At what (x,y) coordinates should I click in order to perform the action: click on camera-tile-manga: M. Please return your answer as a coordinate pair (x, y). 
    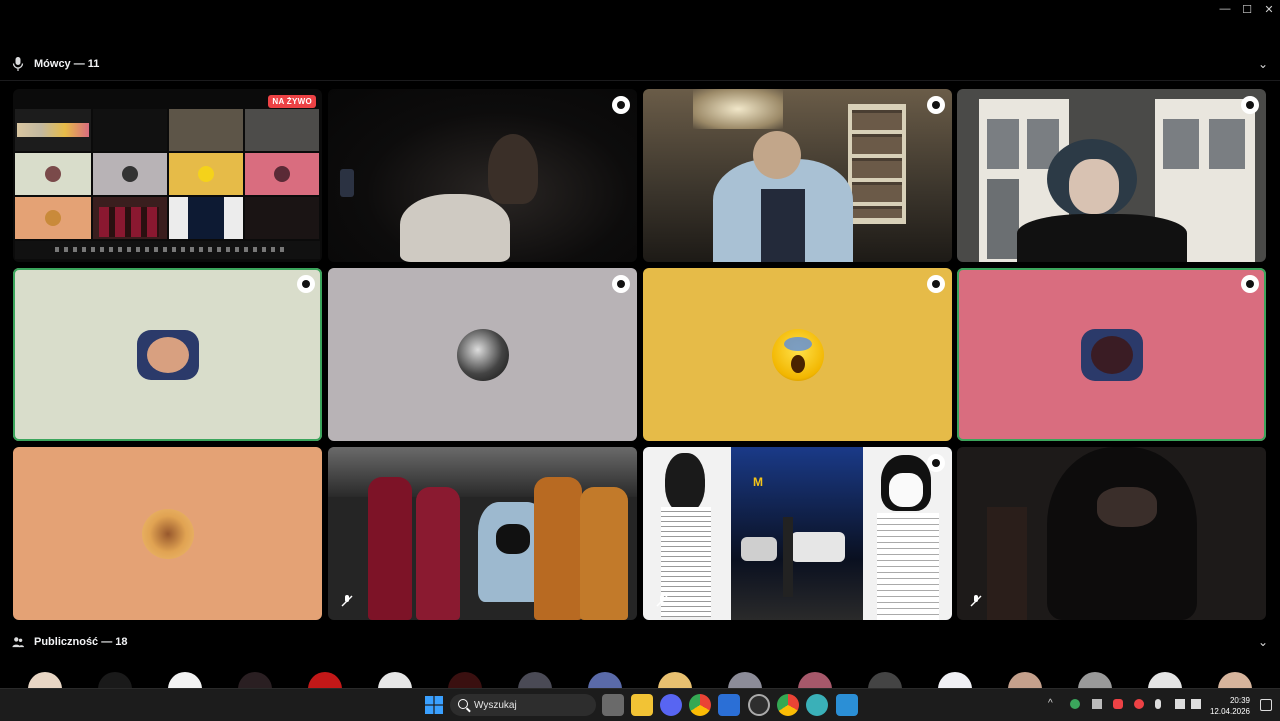
    Looking at the image, I should click on (797, 533).